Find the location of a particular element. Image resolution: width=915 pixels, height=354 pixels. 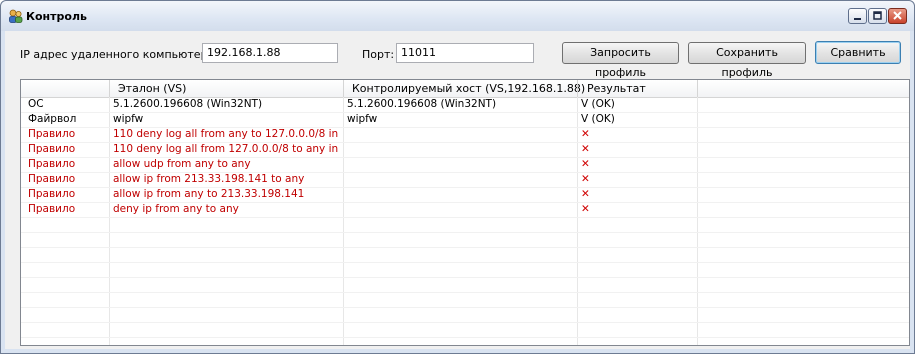

port-input: 11011 is located at coordinates (465, 53).